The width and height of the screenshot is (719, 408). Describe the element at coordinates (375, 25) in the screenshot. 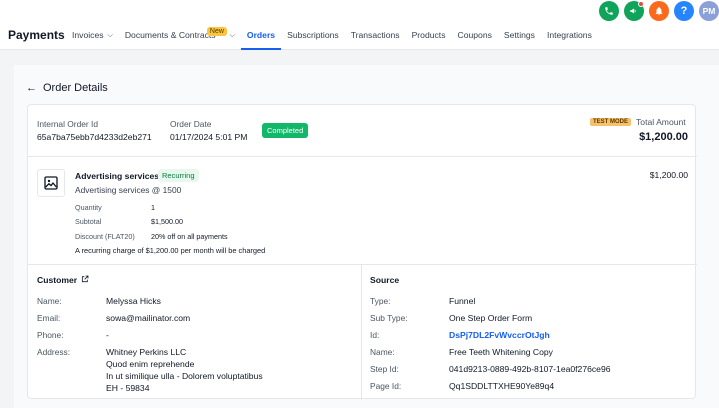

I see `nav-transactions: Transactions` at that location.